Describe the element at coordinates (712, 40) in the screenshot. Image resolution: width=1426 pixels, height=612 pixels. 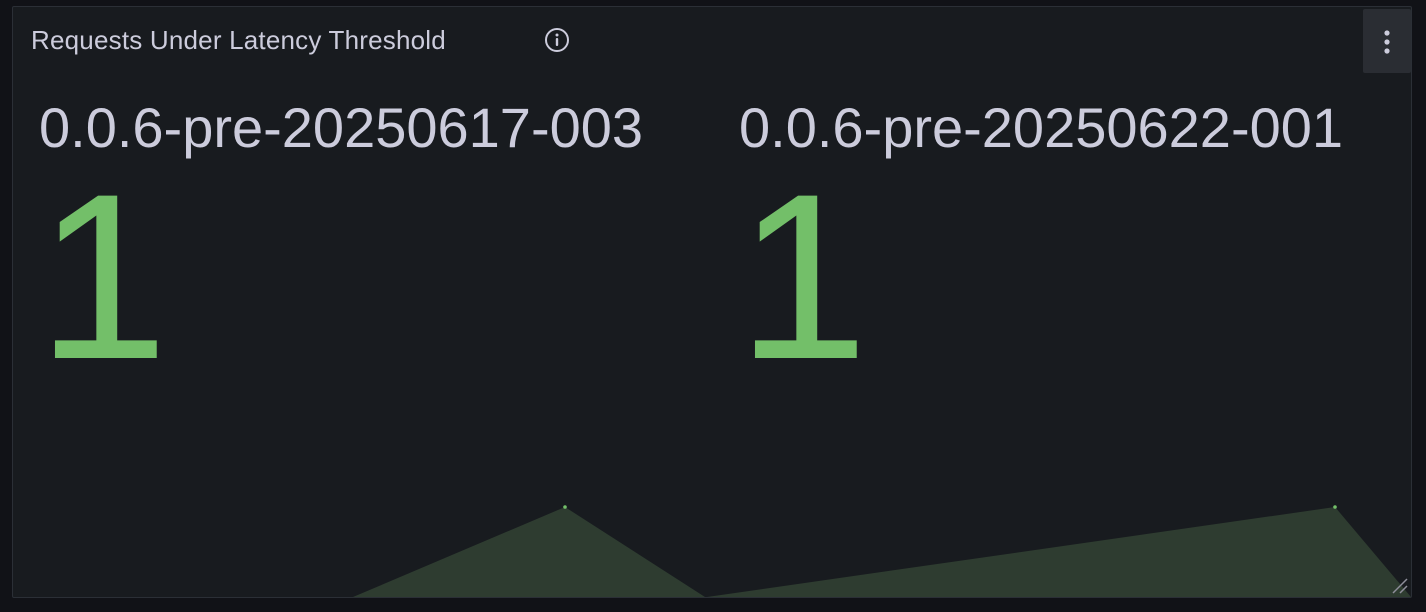
I see `panel-header: Requests Under Latency Threshold` at that location.